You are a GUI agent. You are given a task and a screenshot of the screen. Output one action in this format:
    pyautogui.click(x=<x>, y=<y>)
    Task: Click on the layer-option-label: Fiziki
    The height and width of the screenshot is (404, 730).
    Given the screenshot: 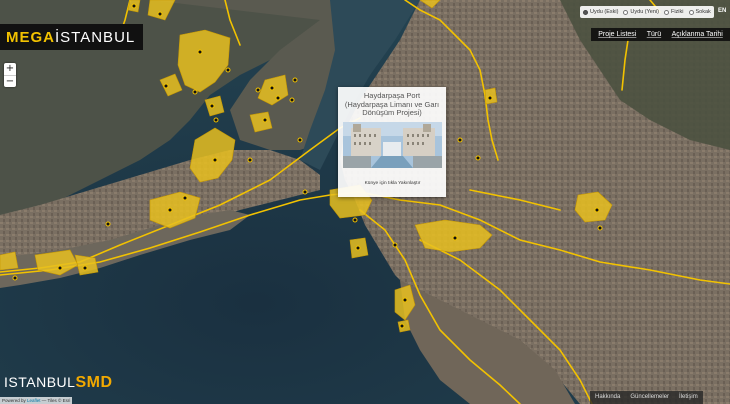 What is the action you would take?
    pyautogui.click(x=677, y=12)
    